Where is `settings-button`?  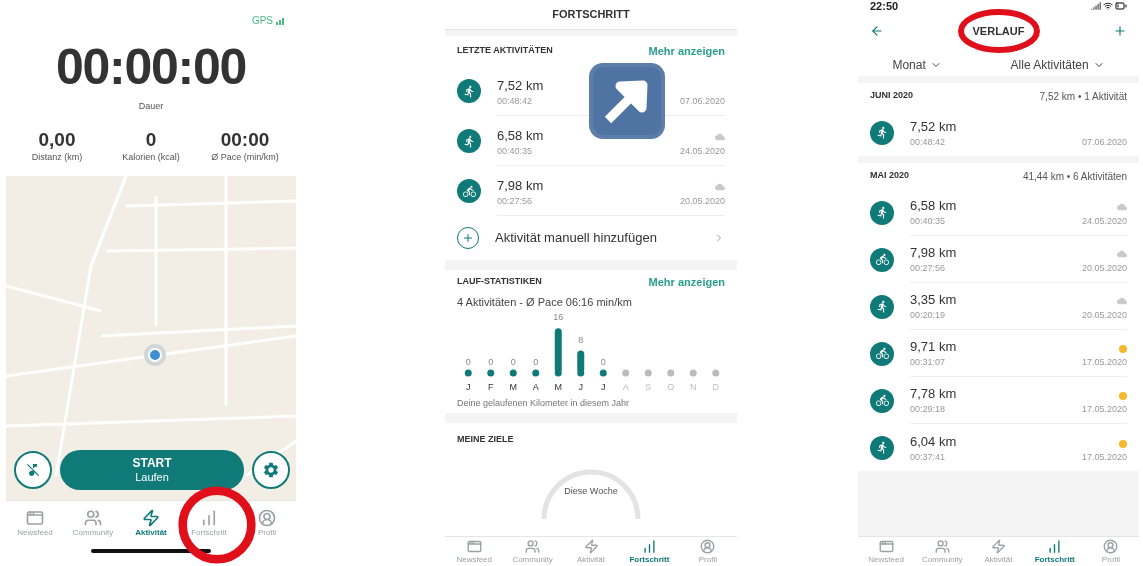
settings-button is located at coordinates (271, 470).